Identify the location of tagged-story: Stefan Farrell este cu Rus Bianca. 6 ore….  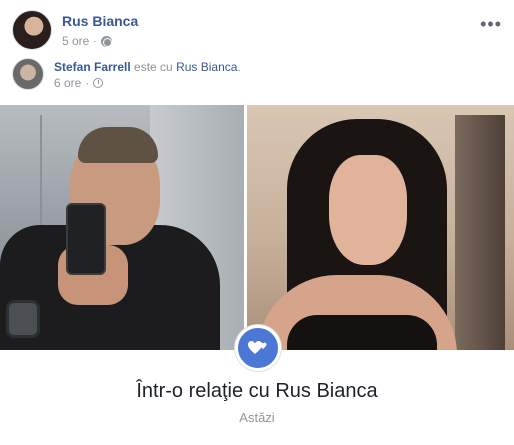
(257, 76).